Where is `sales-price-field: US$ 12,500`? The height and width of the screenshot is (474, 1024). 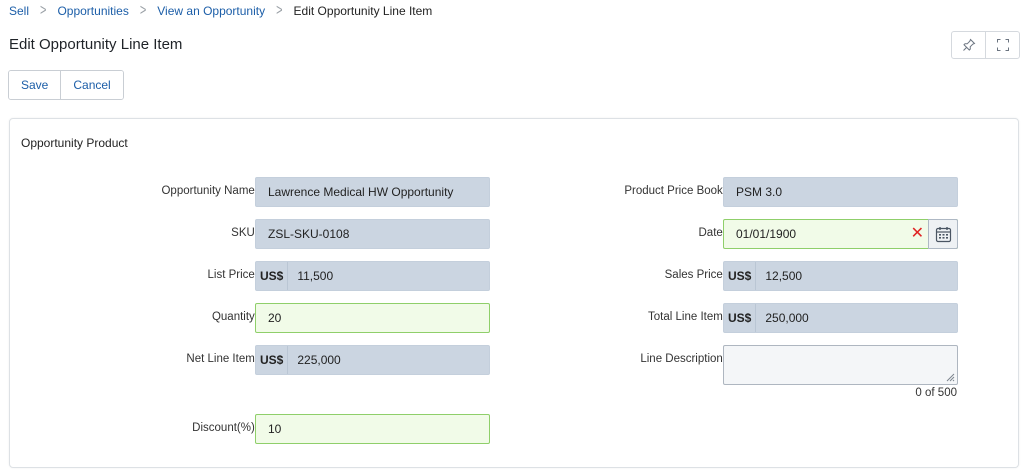 sales-price-field: US$ 12,500 is located at coordinates (840, 276).